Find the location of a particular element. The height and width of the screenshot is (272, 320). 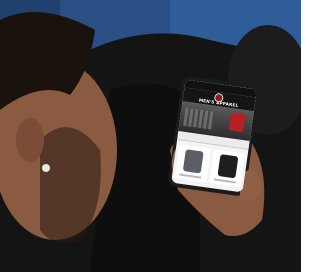

phone-screen: MEN'S APPAREL is located at coordinates (214, 136).